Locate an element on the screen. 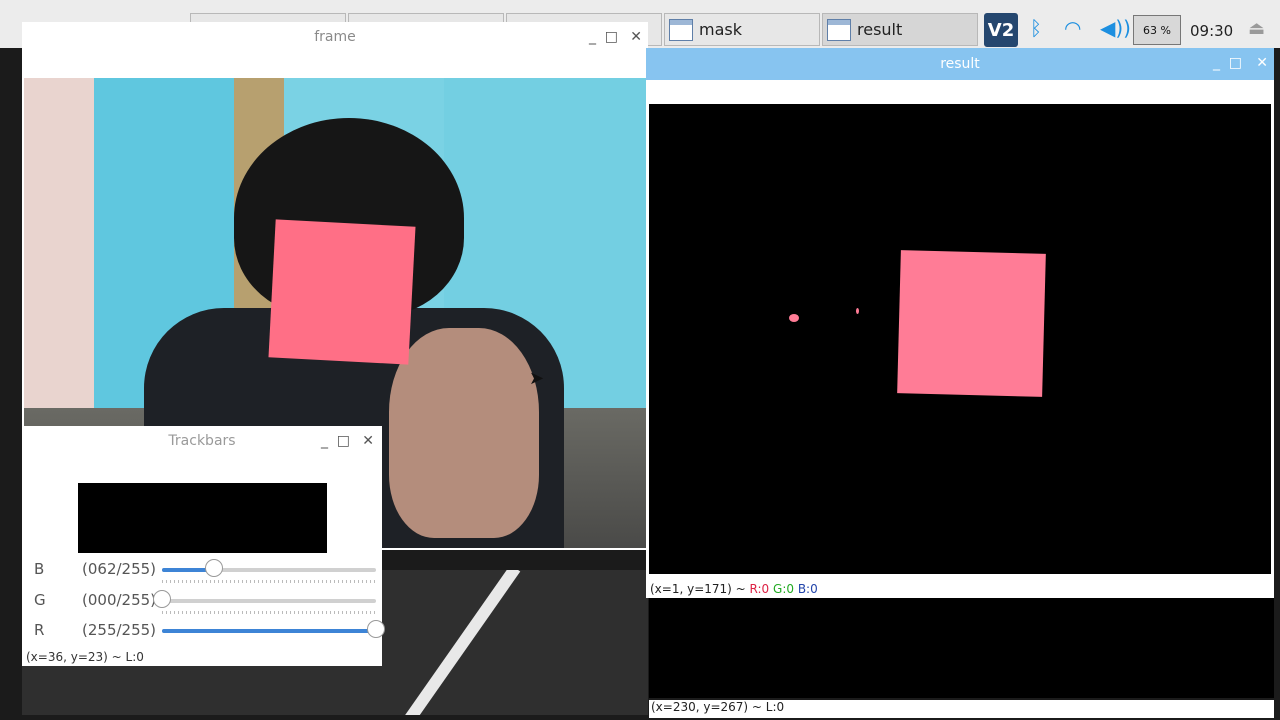  slider-g is located at coordinates (264, 599).